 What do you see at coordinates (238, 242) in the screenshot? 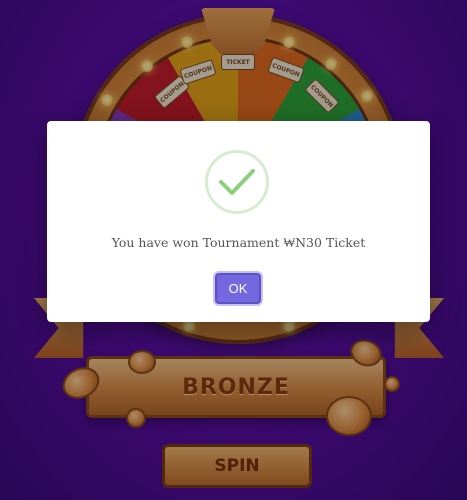
I see `win-message: You have won Tournament ₩N30 Ticket` at bounding box center [238, 242].